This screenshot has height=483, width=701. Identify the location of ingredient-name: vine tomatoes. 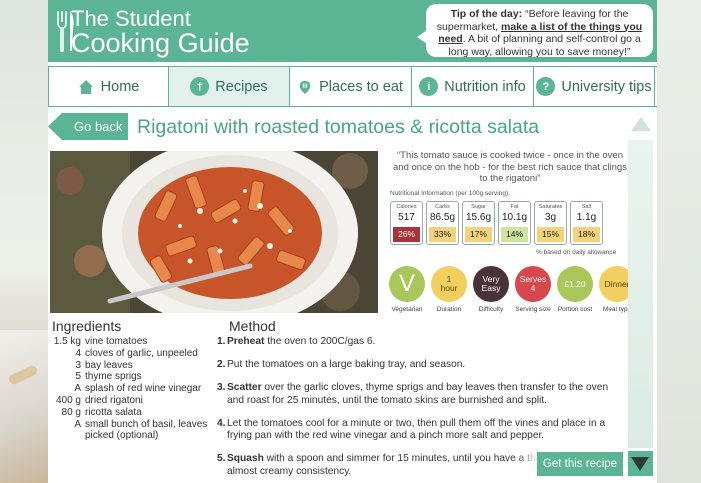
(116, 341).